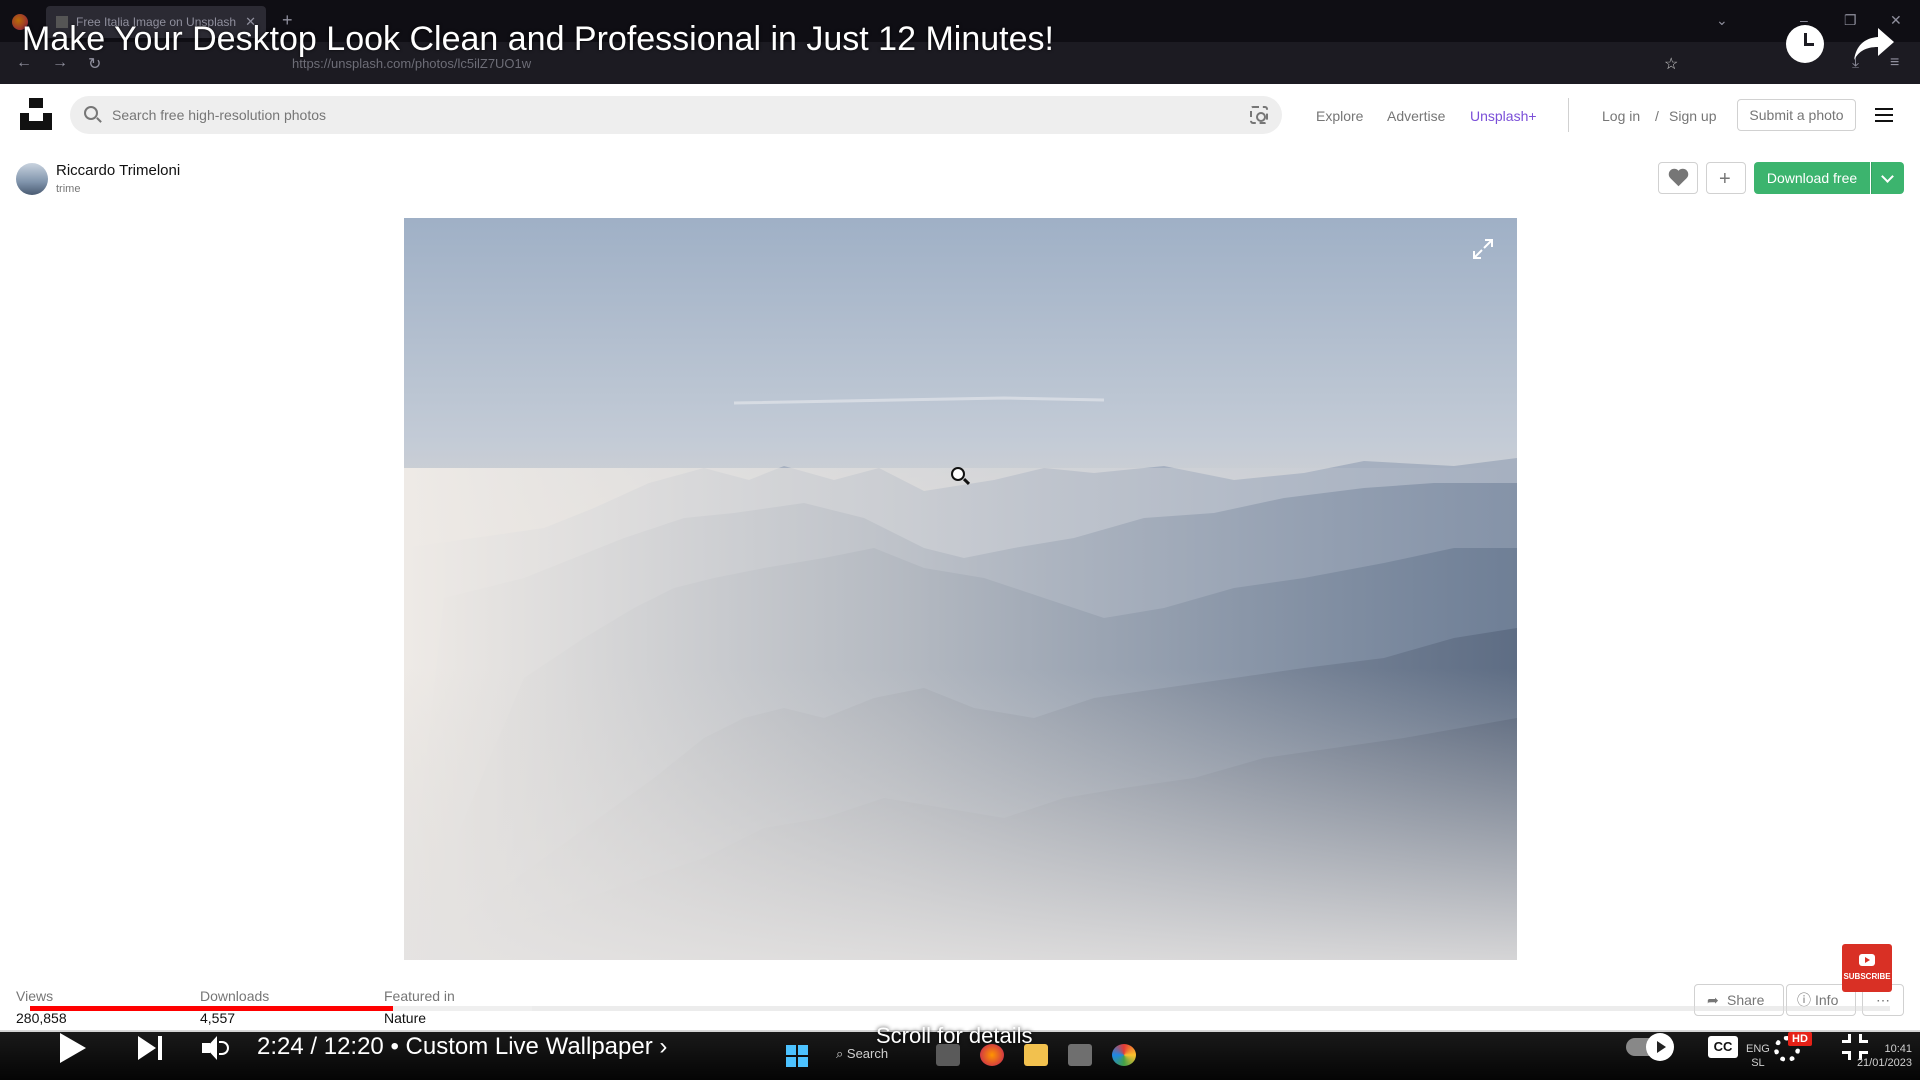 This screenshot has width=1920, height=1080. Describe the element at coordinates (1692, 116) in the screenshot. I see `signup-link: Sign up` at that location.